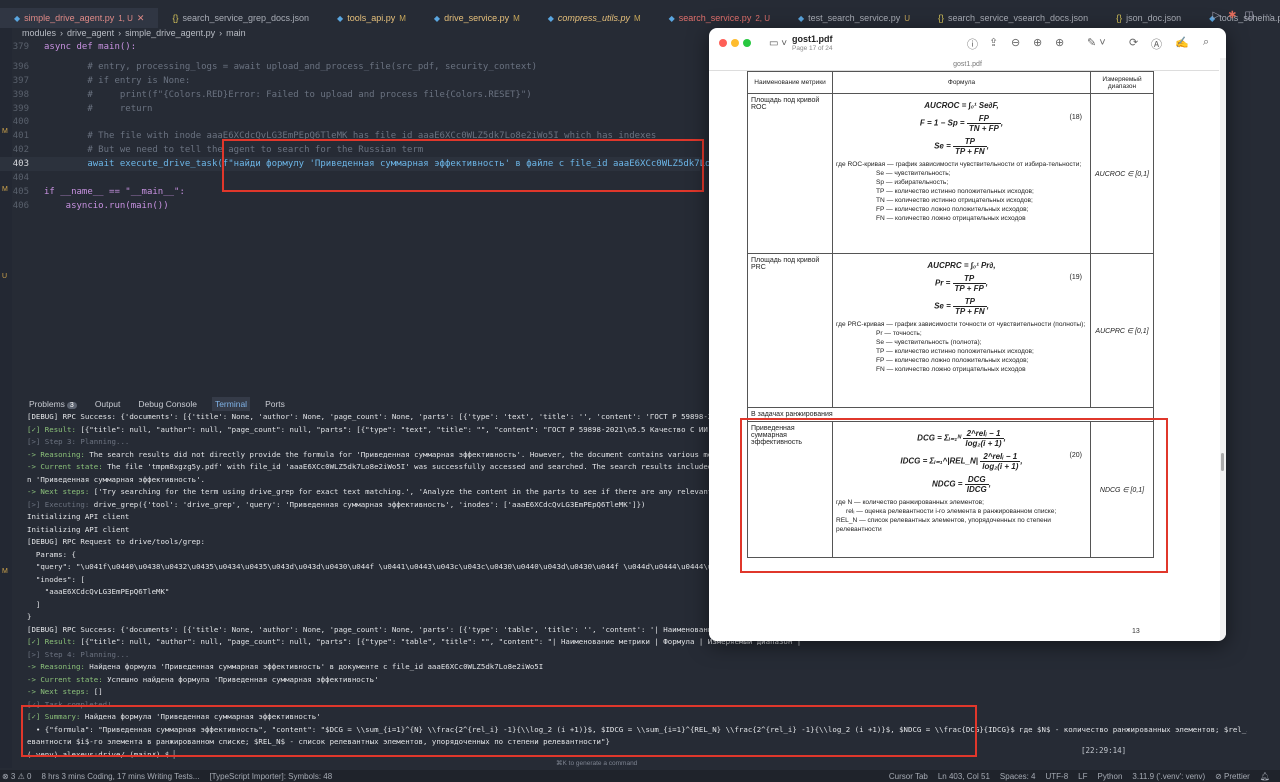  What do you see at coordinates (51, 554) in the screenshot?
I see `terminal-text: Params: {` at bounding box center [51, 554].